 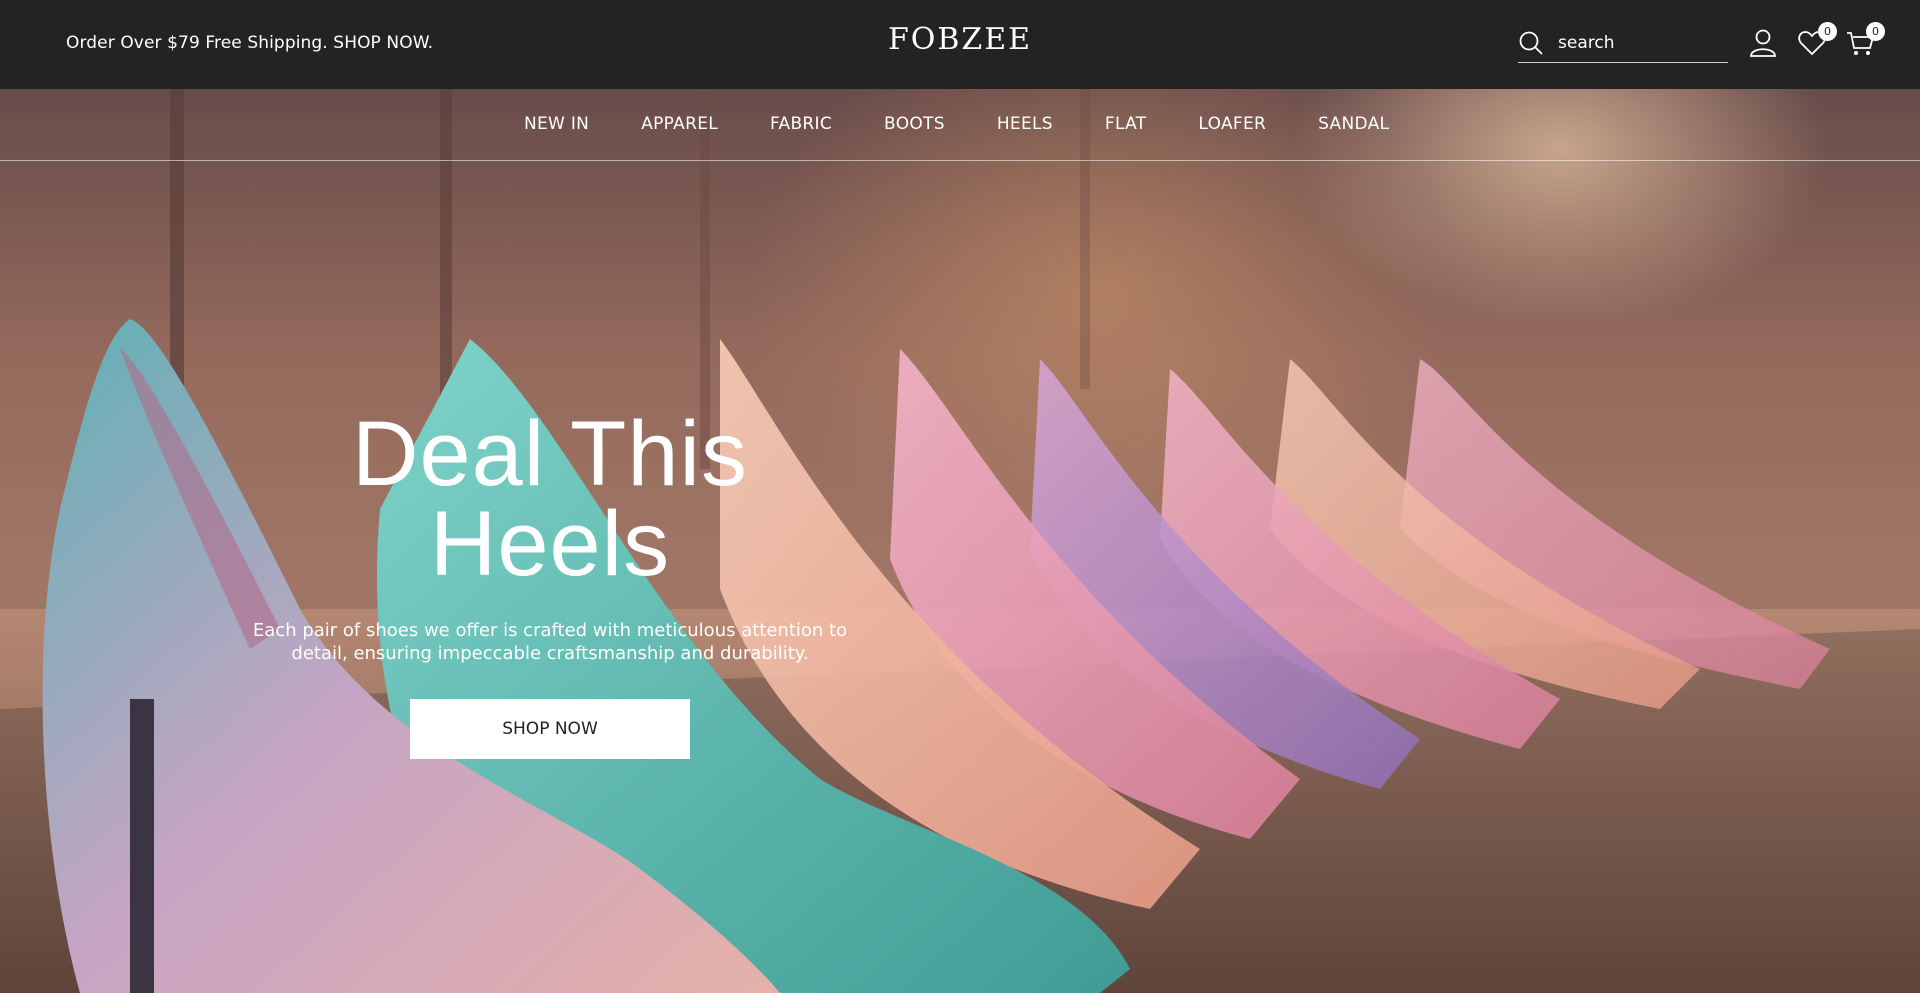 What do you see at coordinates (1531, 45) in the screenshot?
I see `search-icon` at bounding box center [1531, 45].